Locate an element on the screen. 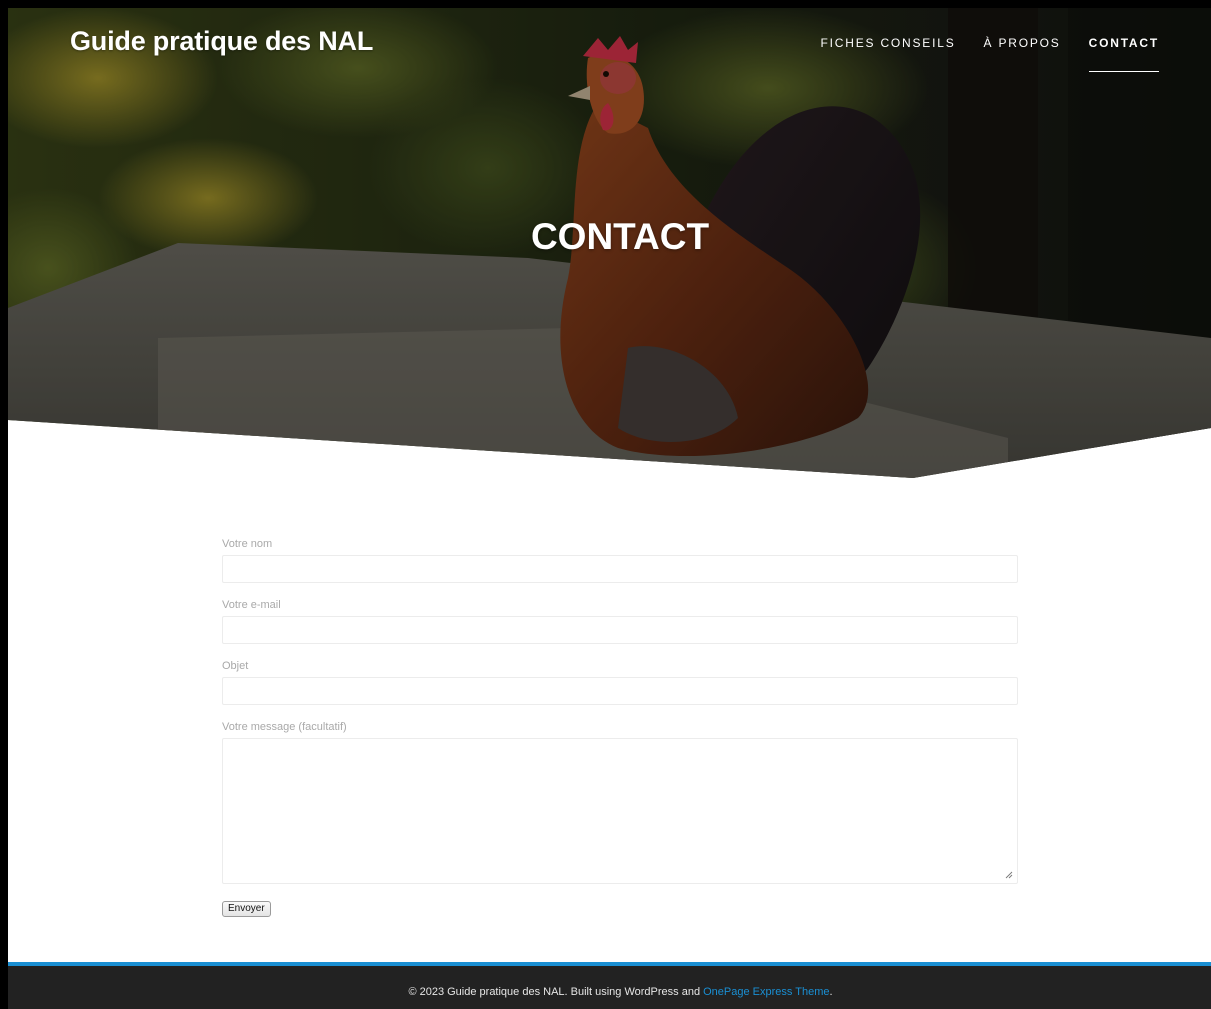 The height and width of the screenshot is (1009, 1211). nav-item-contact: CONTACT is located at coordinates (1124, 54).